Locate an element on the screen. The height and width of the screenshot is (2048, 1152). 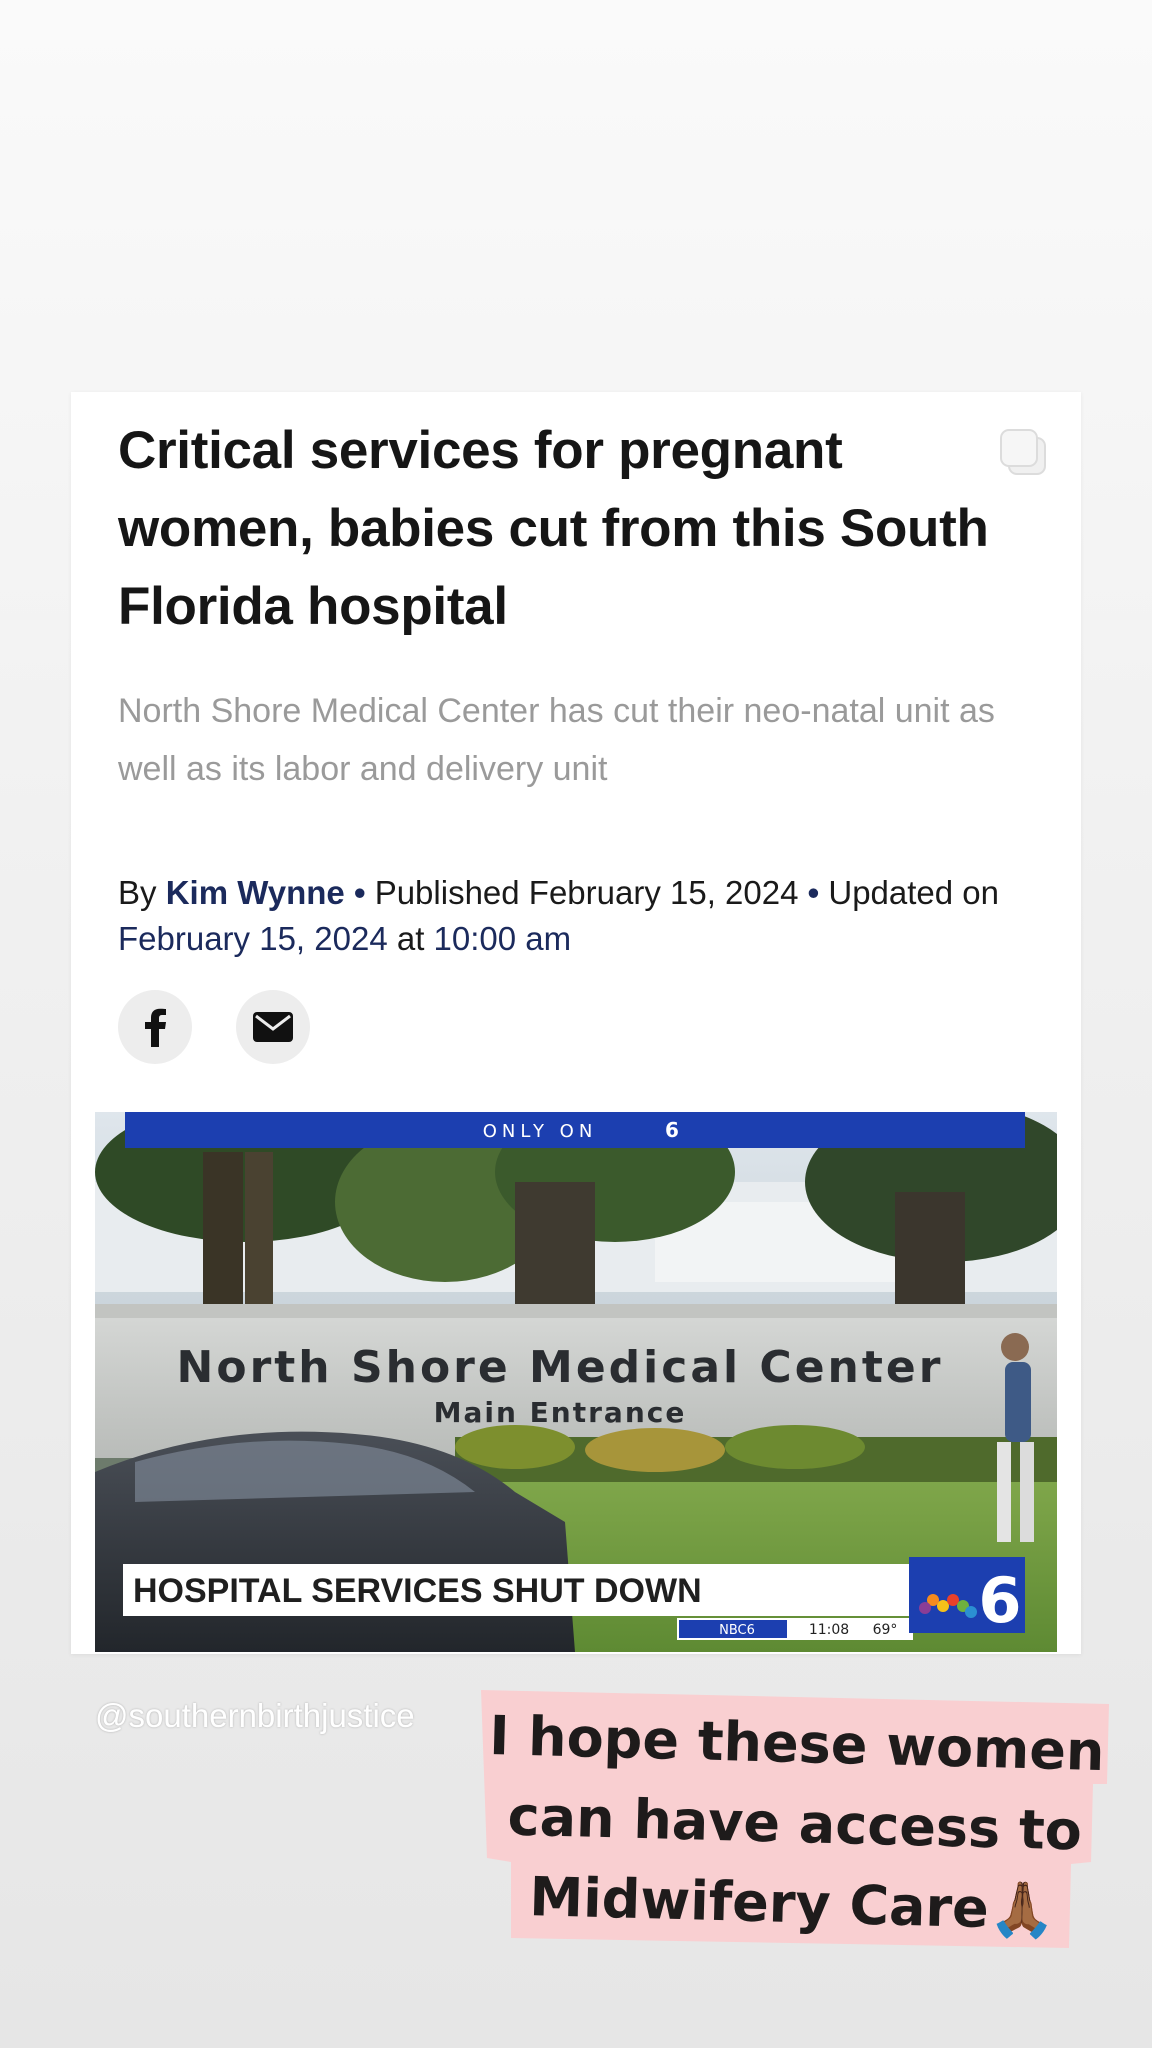
email-icon is located at coordinates (273, 1027).